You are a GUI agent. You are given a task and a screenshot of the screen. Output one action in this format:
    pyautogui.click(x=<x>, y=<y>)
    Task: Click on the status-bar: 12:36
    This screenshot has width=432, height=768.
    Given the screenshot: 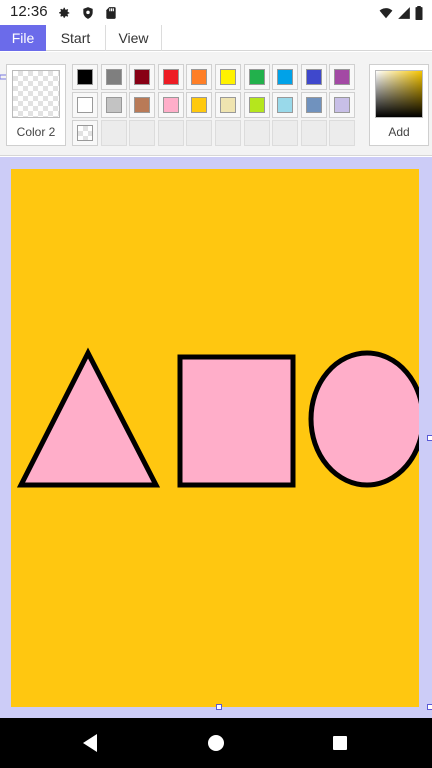 What is the action you would take?
    pyautogui.click(x=216, y=12)
    